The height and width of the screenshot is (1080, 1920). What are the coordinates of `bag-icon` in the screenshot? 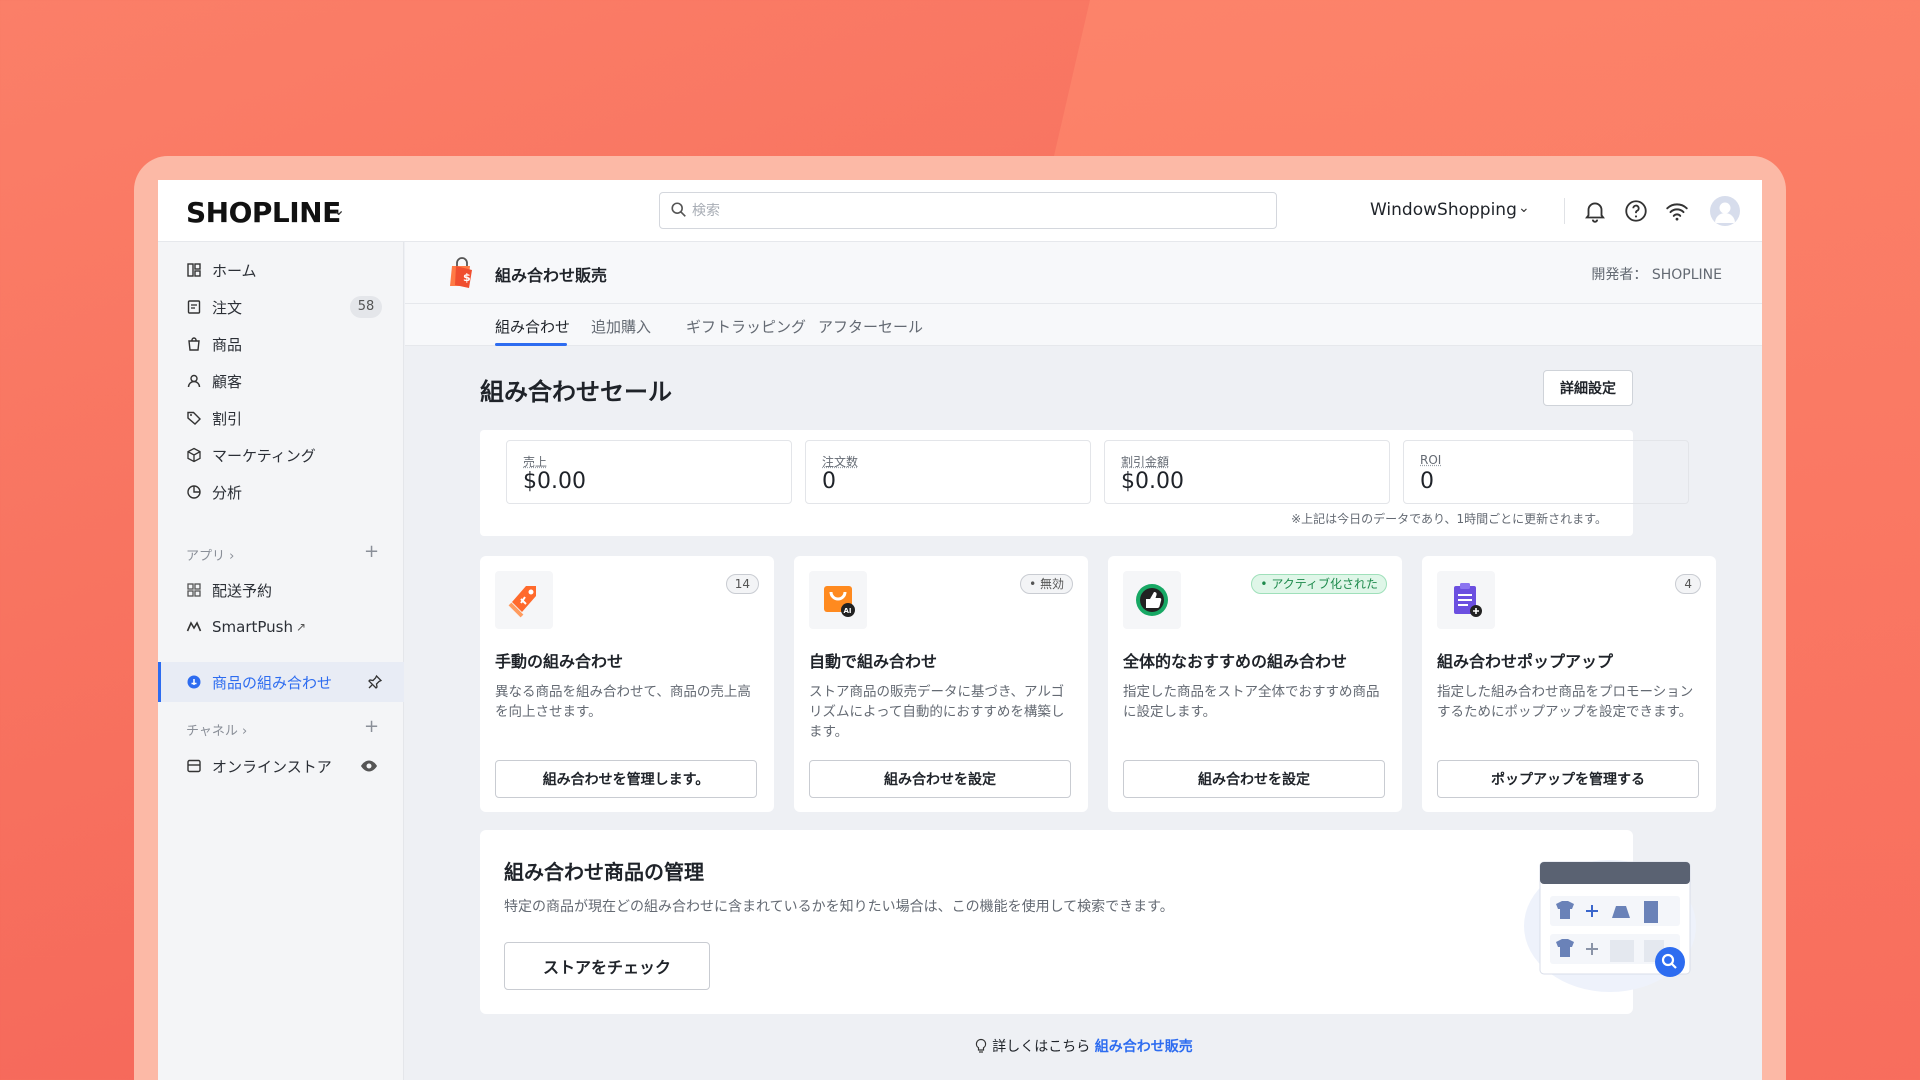 It's located at (194, 344).